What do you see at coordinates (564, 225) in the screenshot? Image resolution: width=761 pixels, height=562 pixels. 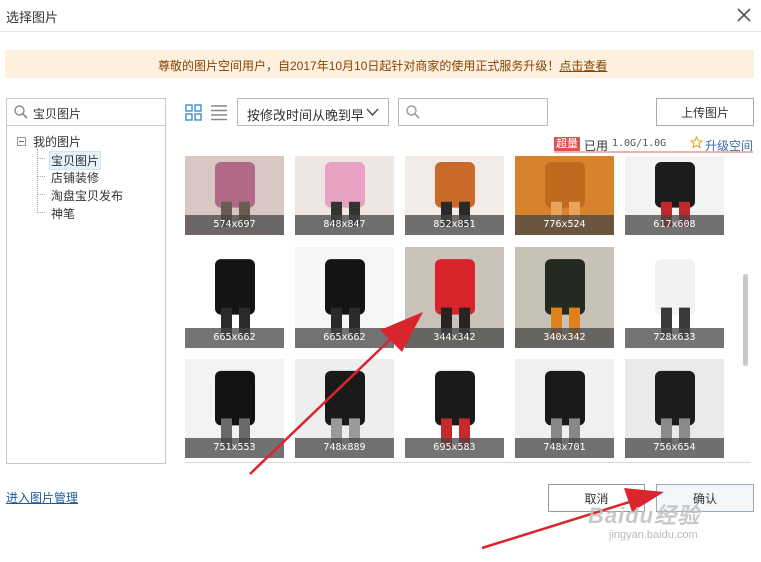 I see `image-size-label: 776x524` at bounding box center [564, 225].